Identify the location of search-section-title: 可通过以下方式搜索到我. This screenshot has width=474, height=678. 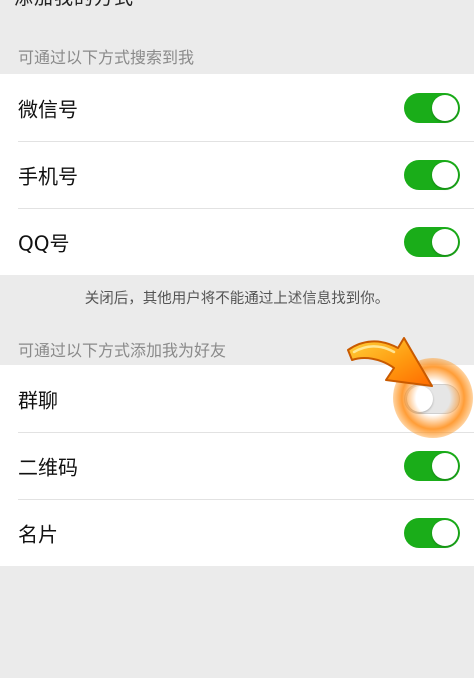
(106, 57).